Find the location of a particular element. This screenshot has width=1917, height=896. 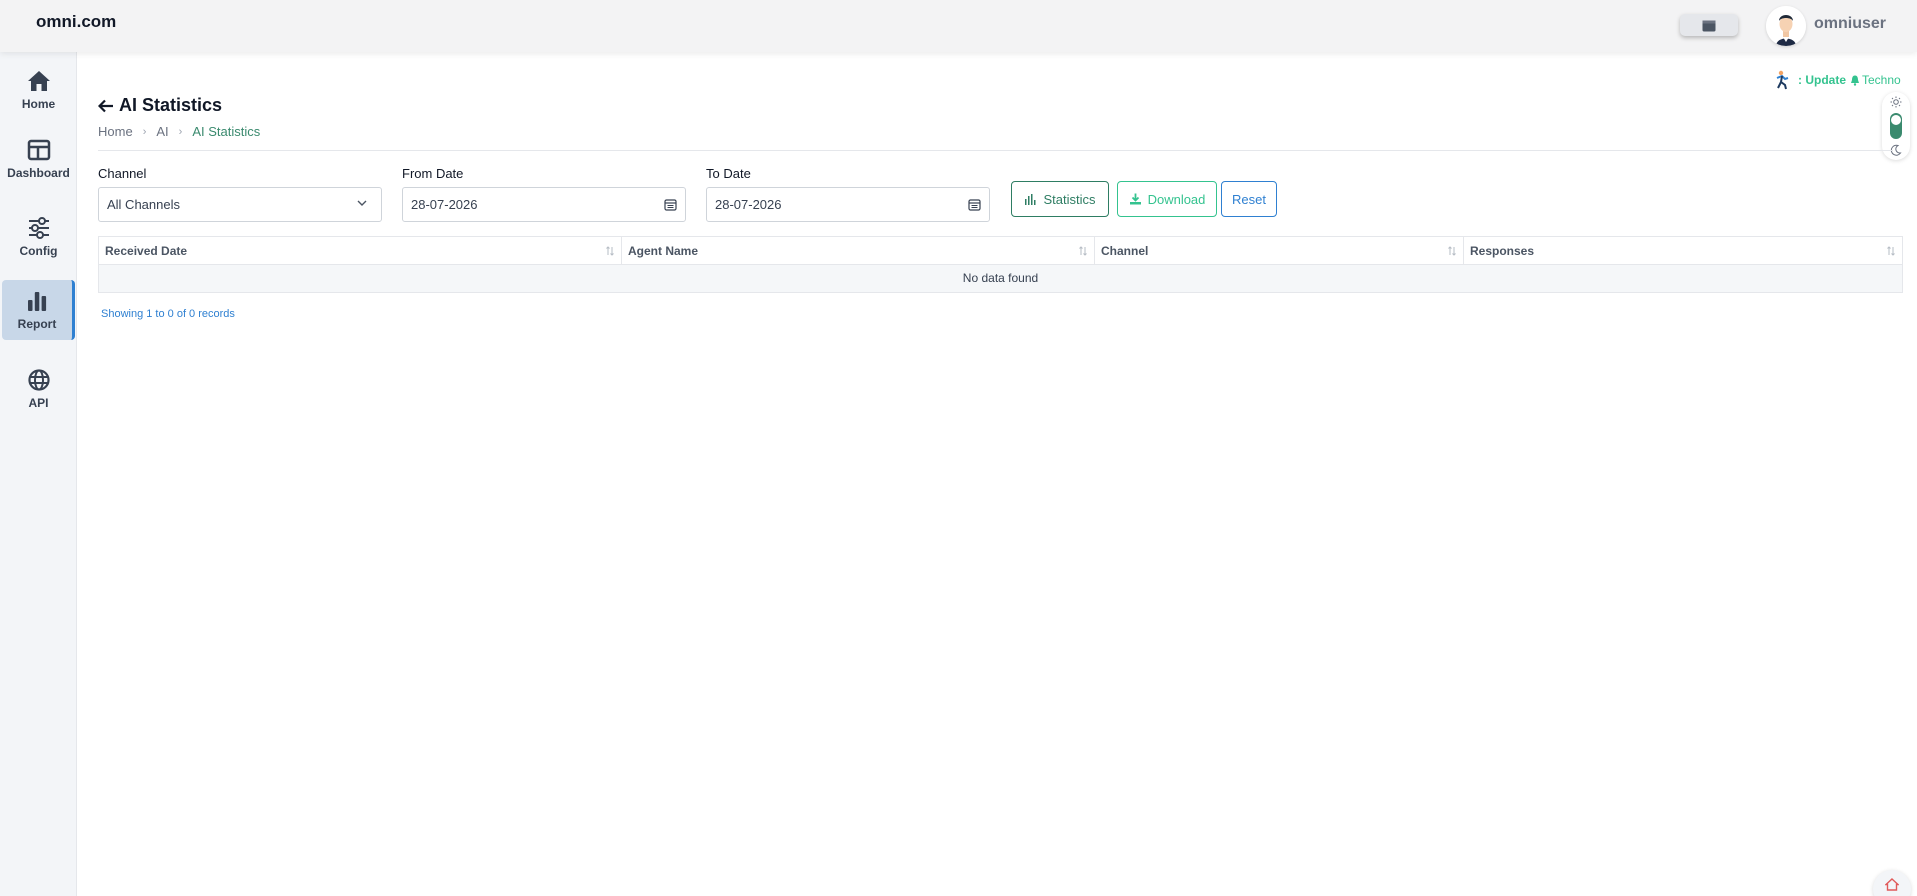

floating-home-button is located at coordinates (1892, 883).